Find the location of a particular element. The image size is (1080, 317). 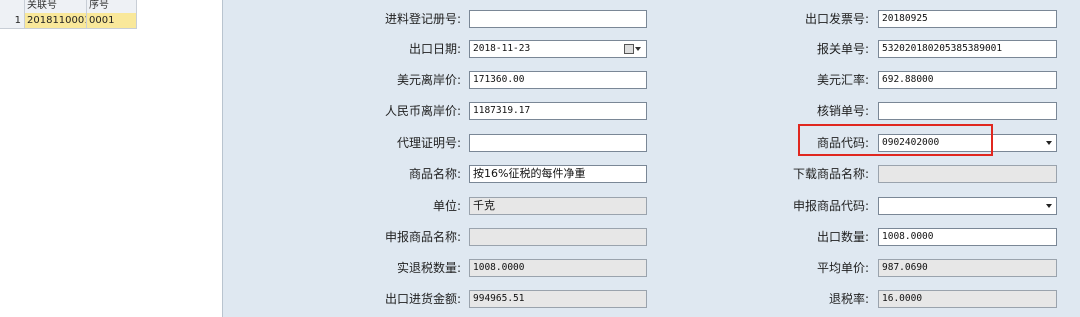

label-agency-cert-no: 代理证明号: is located at coordinates (428, 143).